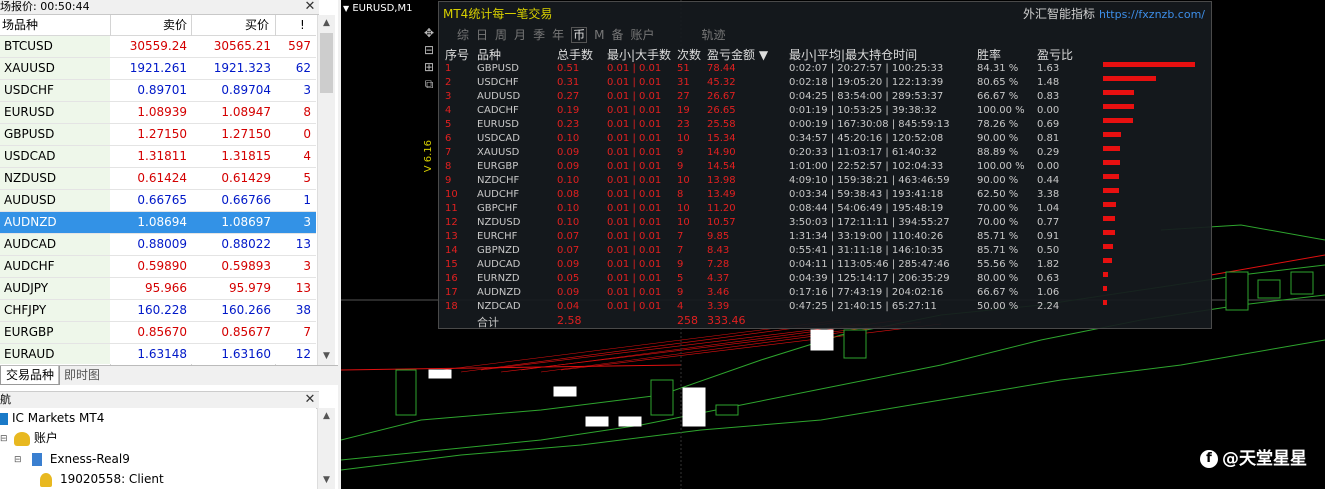  What do you see at coordinates (257, 25) in the screenshot?
I see `col-ask: 买价` at bounding box center [257, 25].